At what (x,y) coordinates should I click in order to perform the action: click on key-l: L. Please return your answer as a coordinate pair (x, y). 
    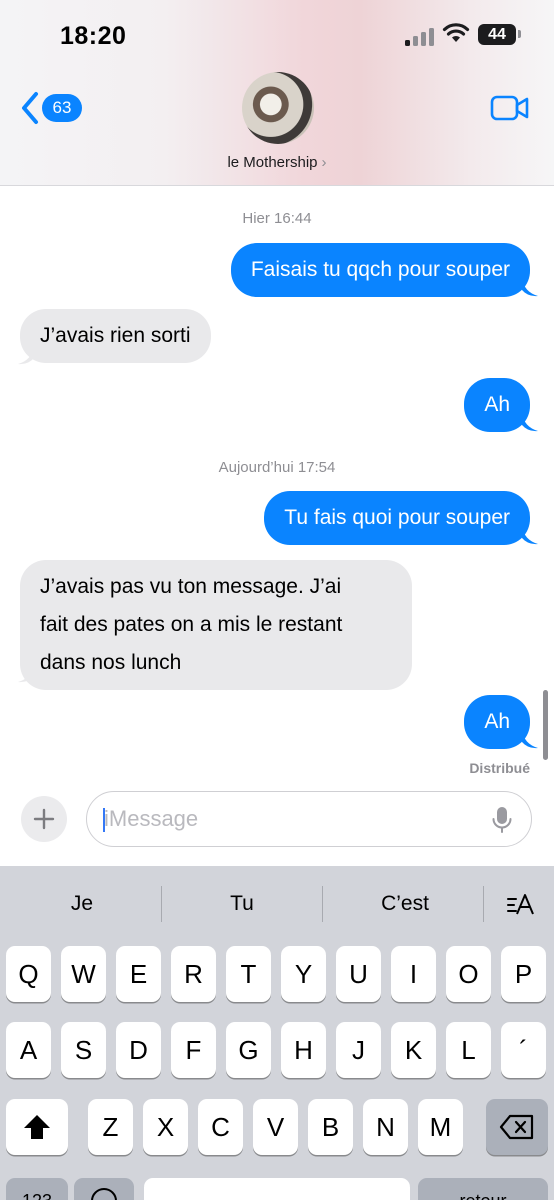
    Looking at the image, I should click on (468, 1050).